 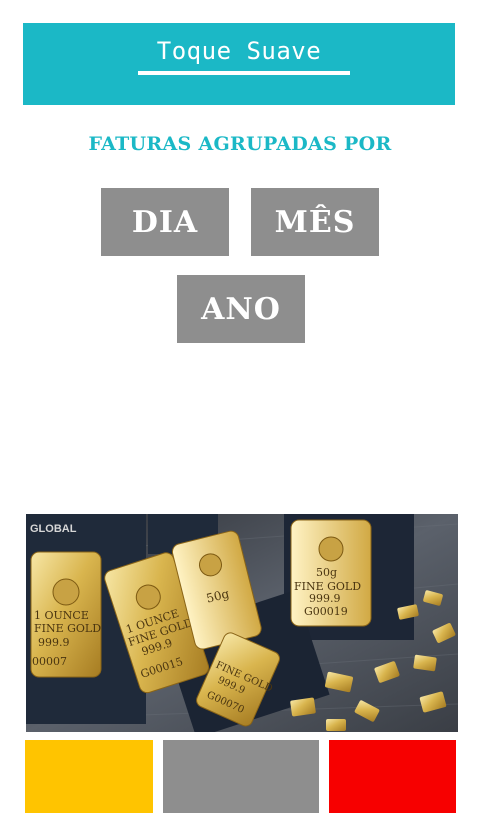 I want to click on grouping-label: FATURAS AGRUPADAS POR, so click(x=240, y=144).